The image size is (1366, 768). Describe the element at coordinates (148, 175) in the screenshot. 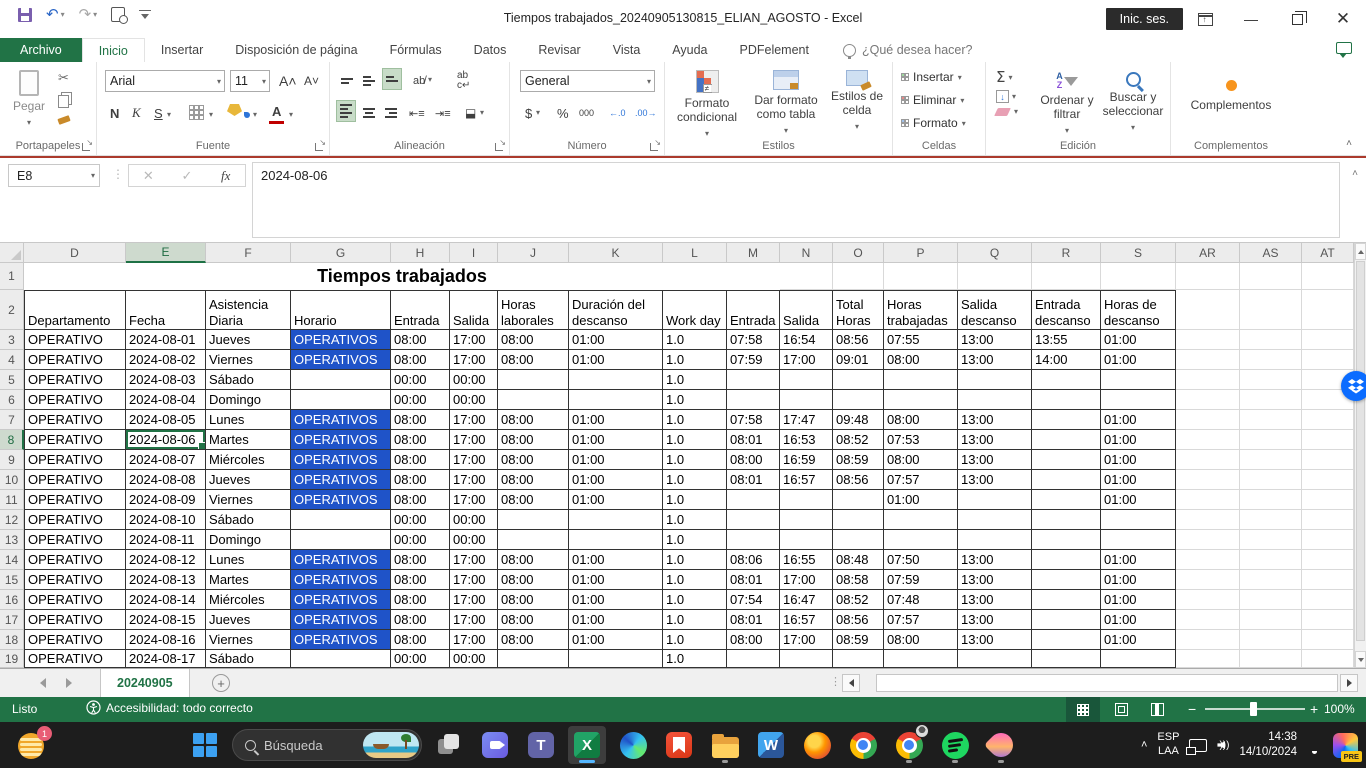

I see `cancel-icon: ✕` at that location.